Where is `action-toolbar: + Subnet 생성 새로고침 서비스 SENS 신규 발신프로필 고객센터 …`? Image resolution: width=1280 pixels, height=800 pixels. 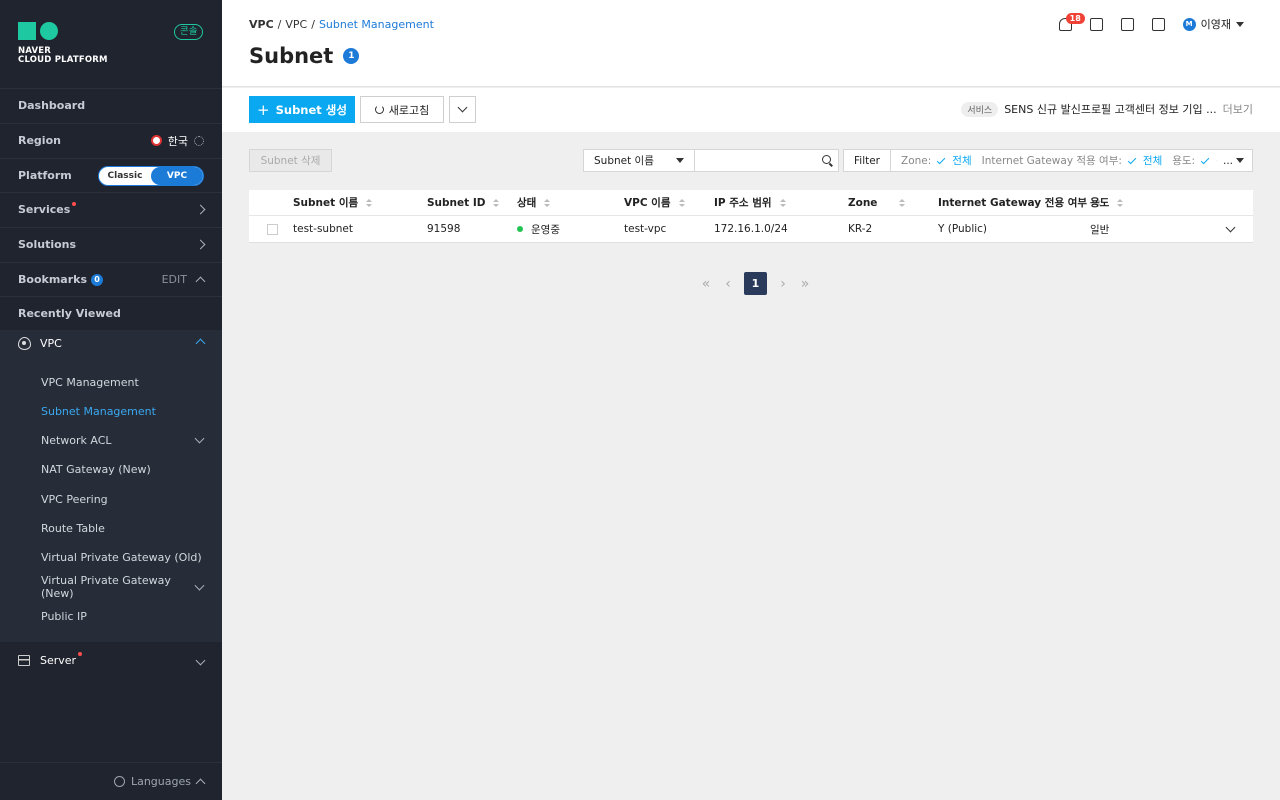 action-toolbar: + Subnet 생성 새로고침 서비스 SENS 신규 발신프로필 고객센터 … is located at coordinates (751, 110).